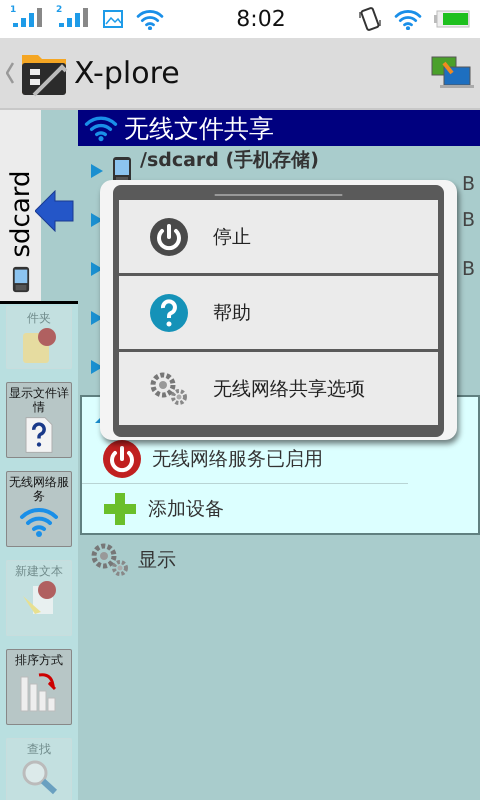  What do you see at coordinates (20, 206) in the screenshot?
I see `storage-tab: sdcard` at bounding box center [20, 206].